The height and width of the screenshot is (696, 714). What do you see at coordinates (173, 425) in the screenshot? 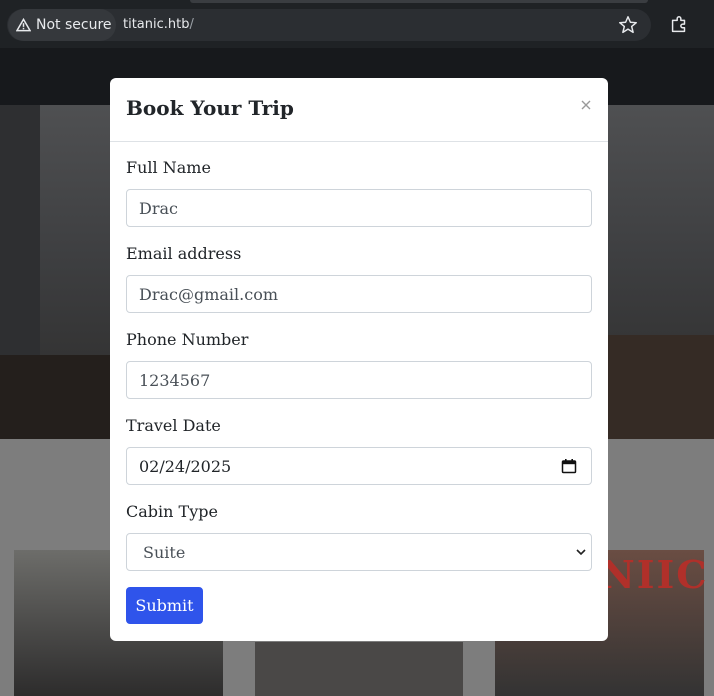
I see `travel-date-label: Travel Date` at bounding box center [173, 425].